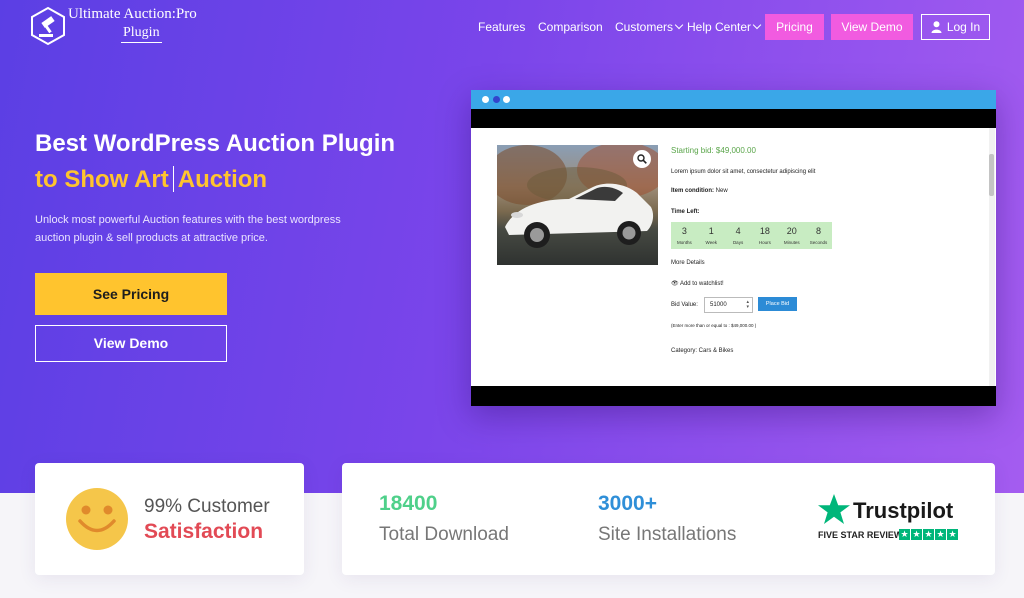 The height and width of the screenshot is (598, 1024). What do you see at coordinates (642, 159) in the screenshot?
I see `zoom-icon` at bounding box center [642, 159].